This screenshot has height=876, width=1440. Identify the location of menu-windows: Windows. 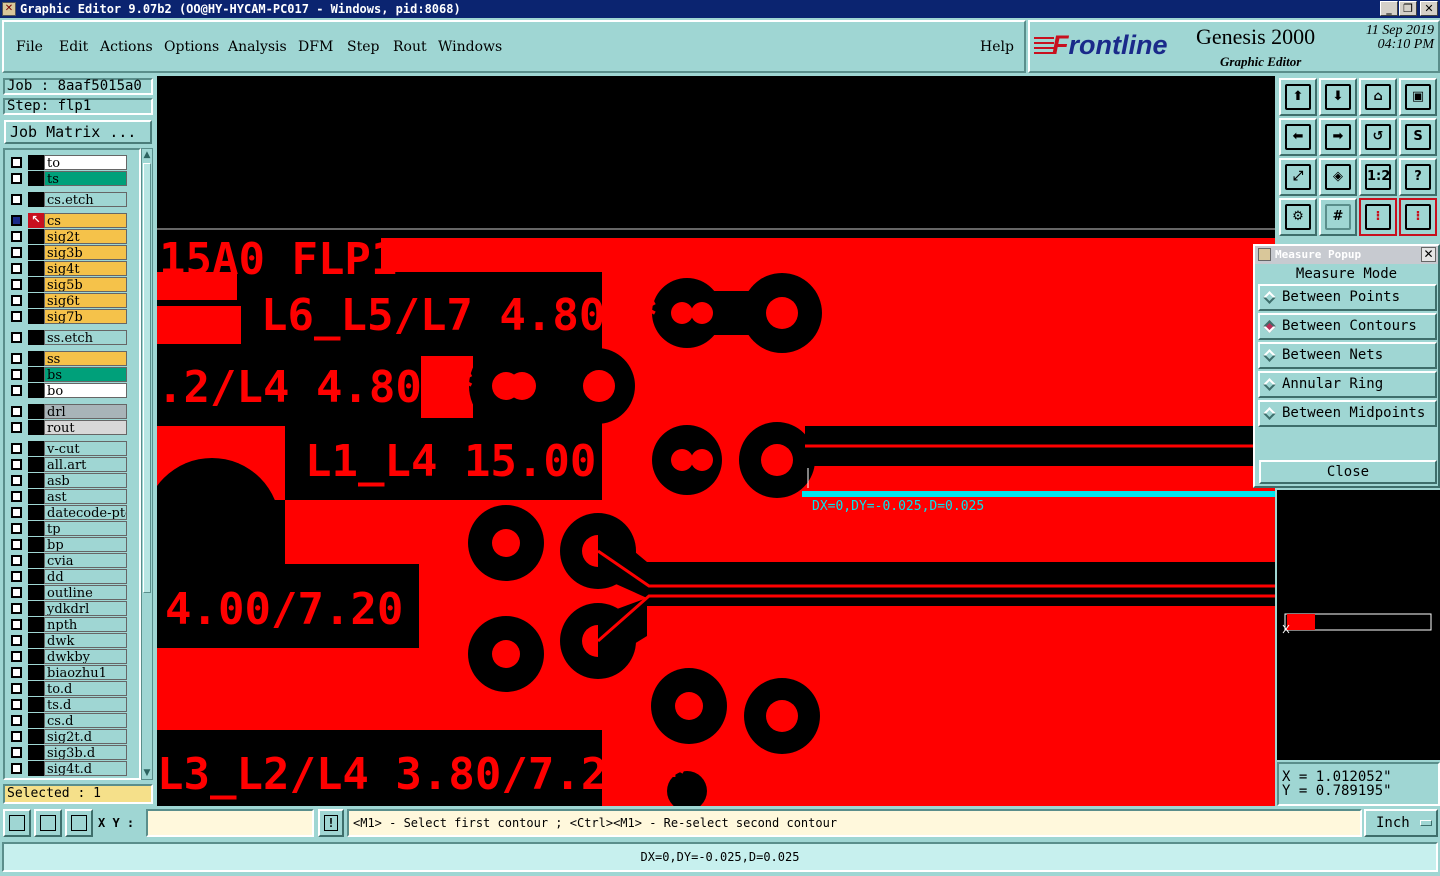
(470, 47).